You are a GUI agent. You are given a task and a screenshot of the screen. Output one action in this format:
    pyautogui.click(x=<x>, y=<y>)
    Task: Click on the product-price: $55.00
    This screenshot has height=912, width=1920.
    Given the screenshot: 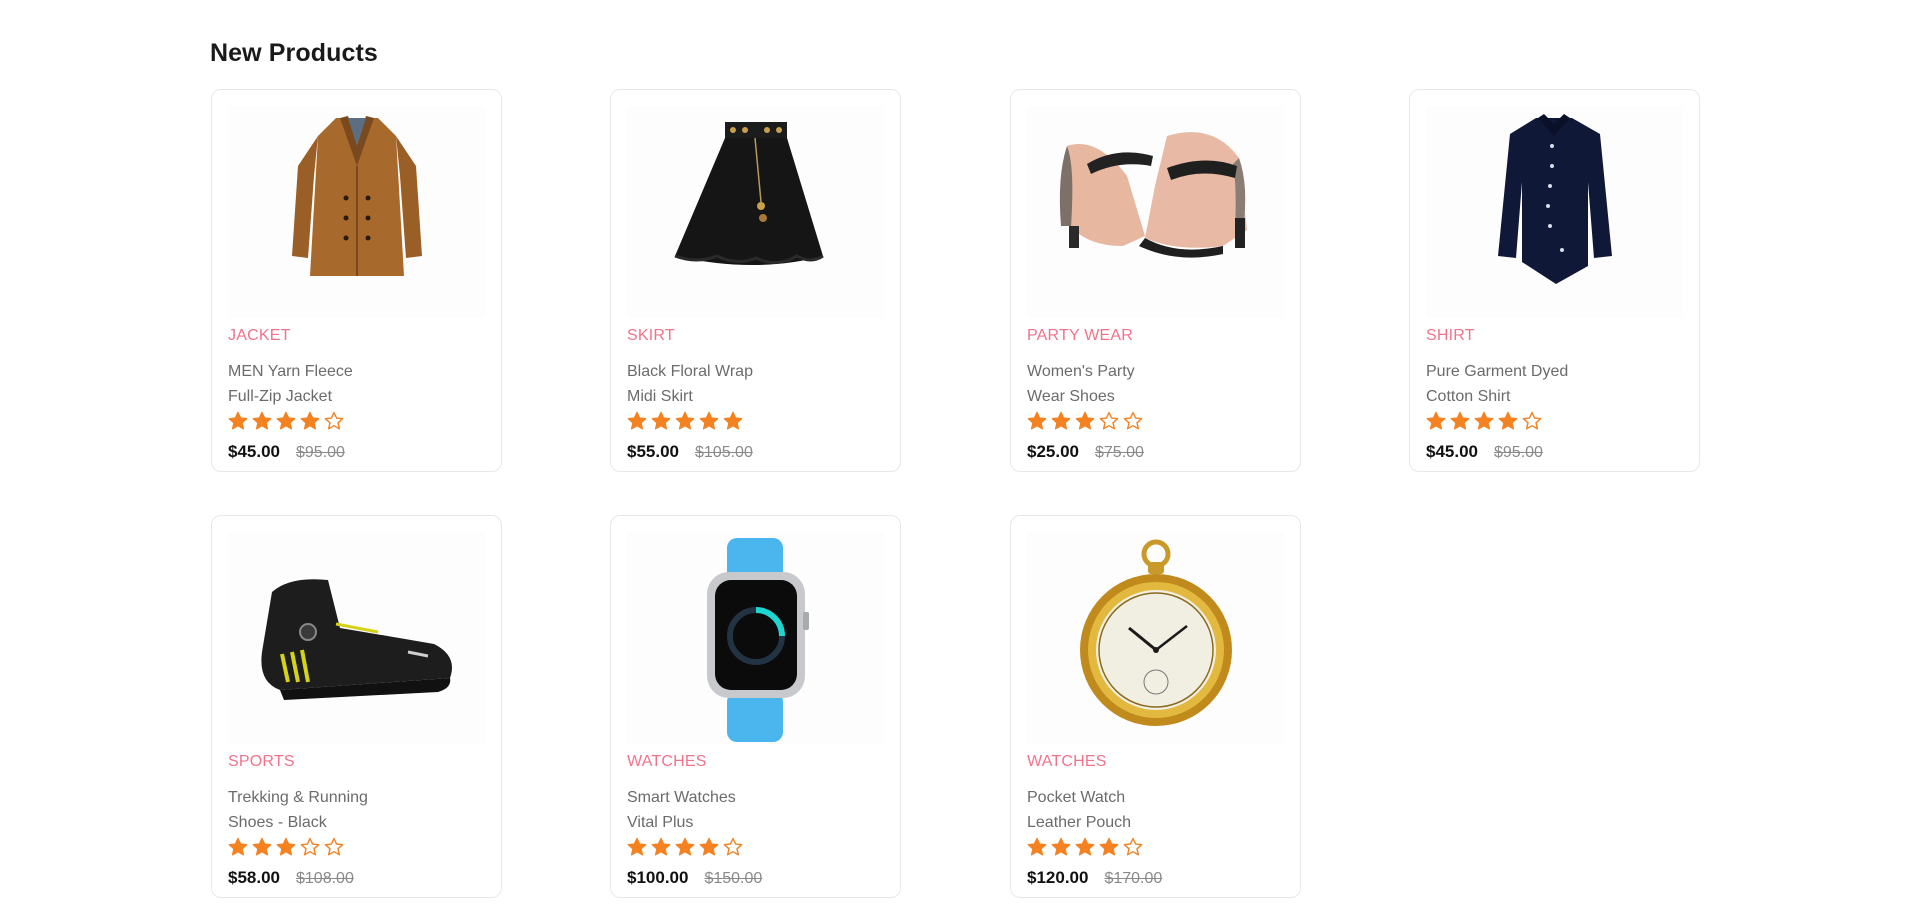 What is the action you would take?
    pyautogui.click(x=653, y=451)
    